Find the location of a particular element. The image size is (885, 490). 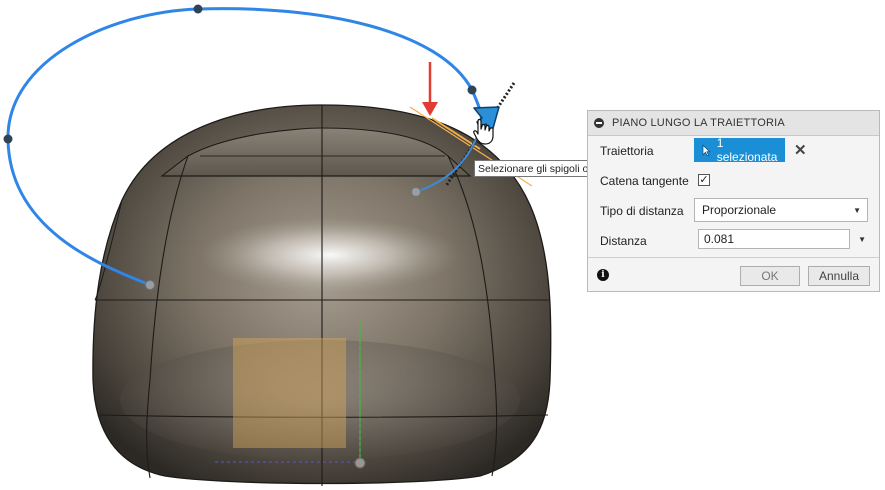

ok-button: OK is located at coordinates (770, 276).